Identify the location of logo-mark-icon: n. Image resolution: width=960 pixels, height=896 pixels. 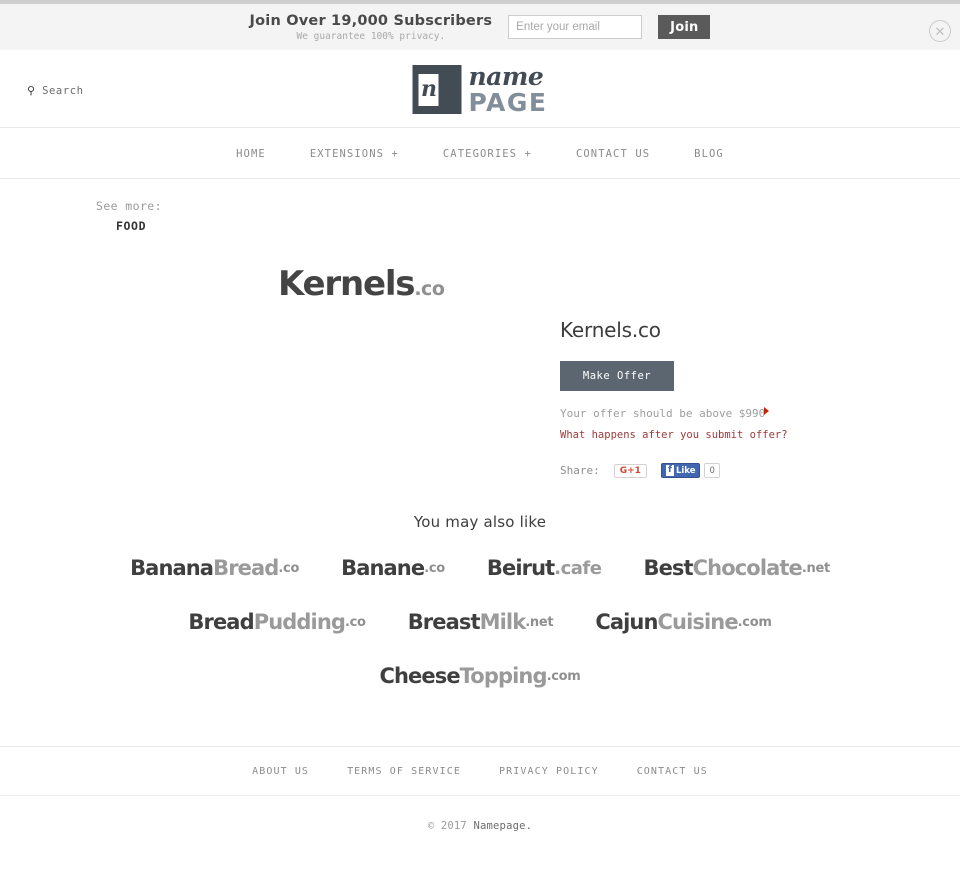
(437, 89).